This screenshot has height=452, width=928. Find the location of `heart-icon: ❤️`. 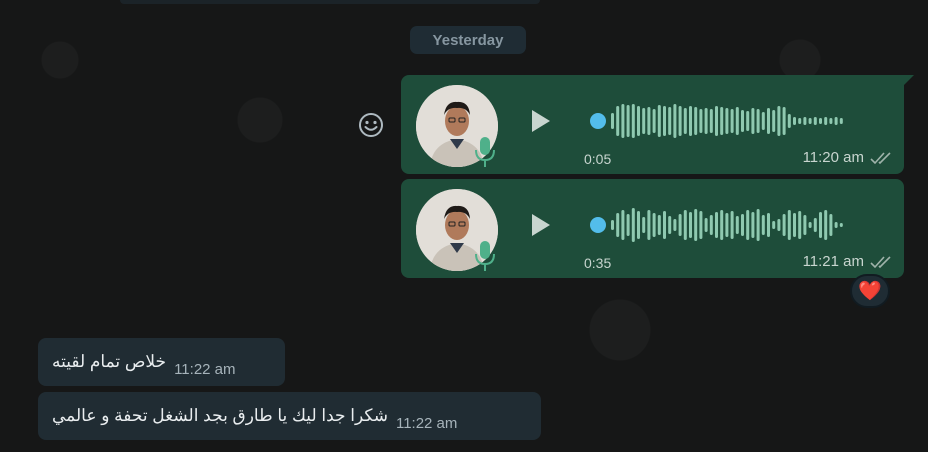

heart-icon: ❤️ is located at coordinates (870, 291).